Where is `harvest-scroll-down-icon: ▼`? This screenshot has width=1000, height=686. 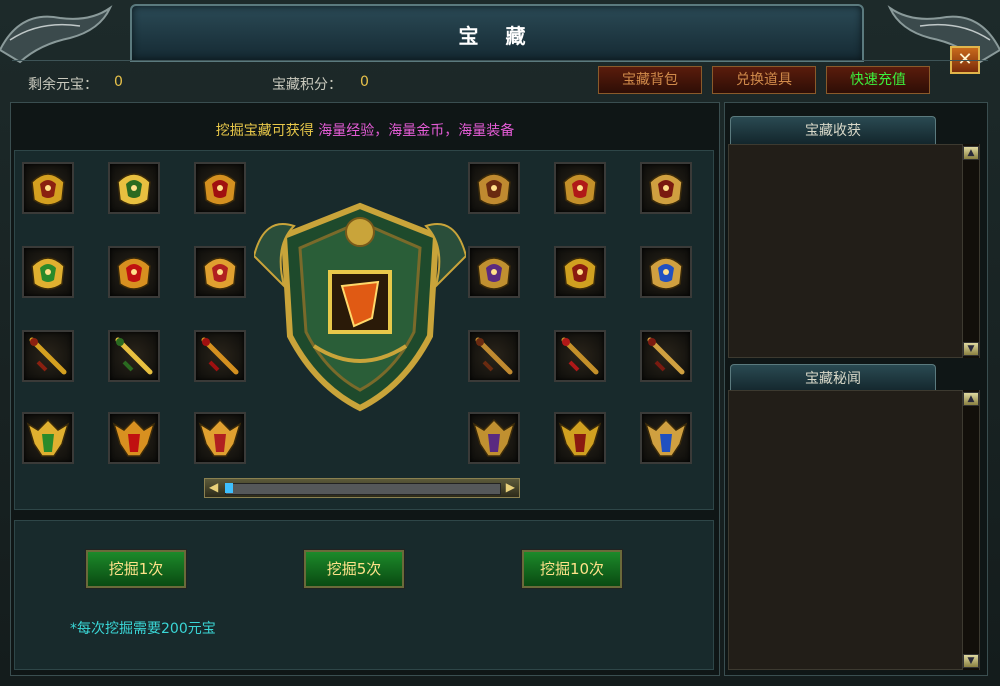 harvest-scroll-down-icon: ▼ is located at coordinates (971, 349).